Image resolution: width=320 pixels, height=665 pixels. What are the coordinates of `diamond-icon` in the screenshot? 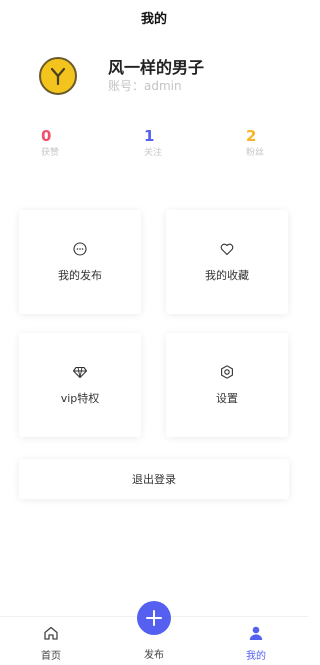 It's located at (80, 372).